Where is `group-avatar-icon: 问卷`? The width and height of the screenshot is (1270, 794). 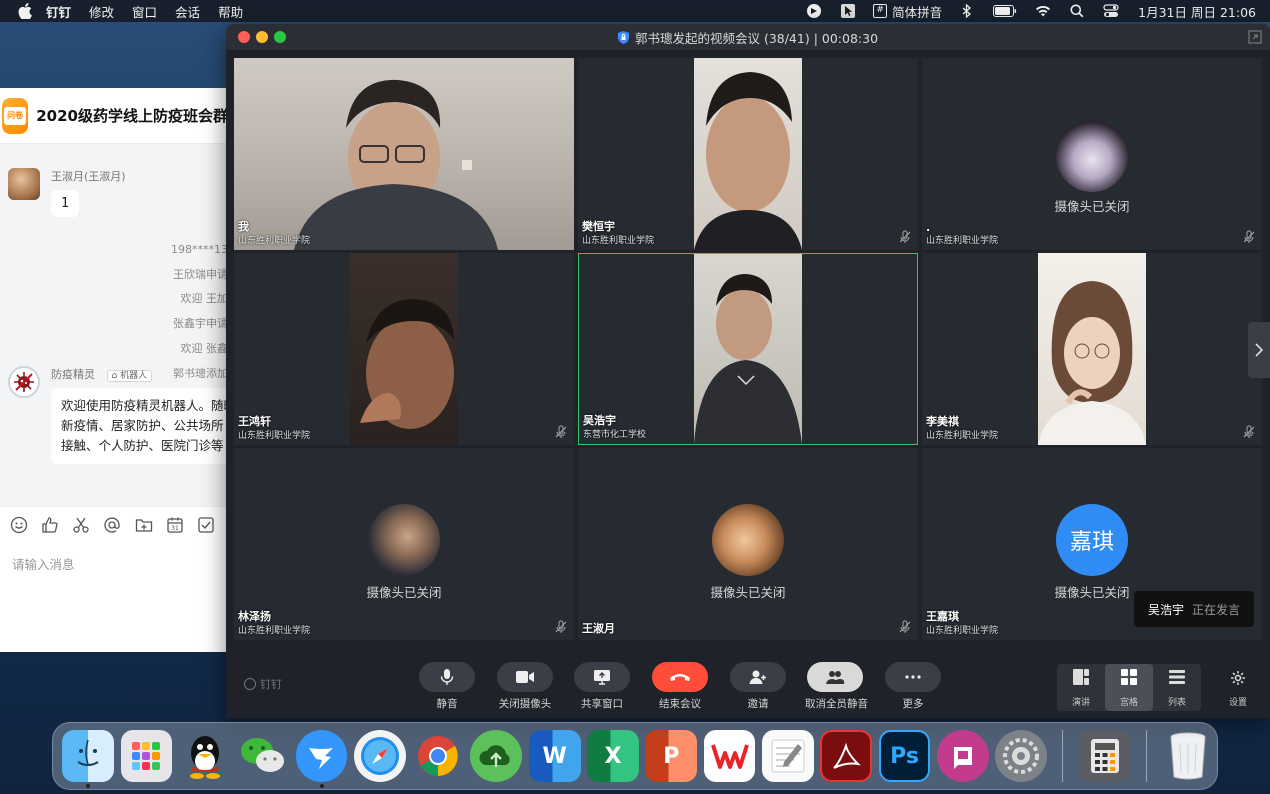 group-avatar-icon: 问卷 is located at coordinates (15, 115).